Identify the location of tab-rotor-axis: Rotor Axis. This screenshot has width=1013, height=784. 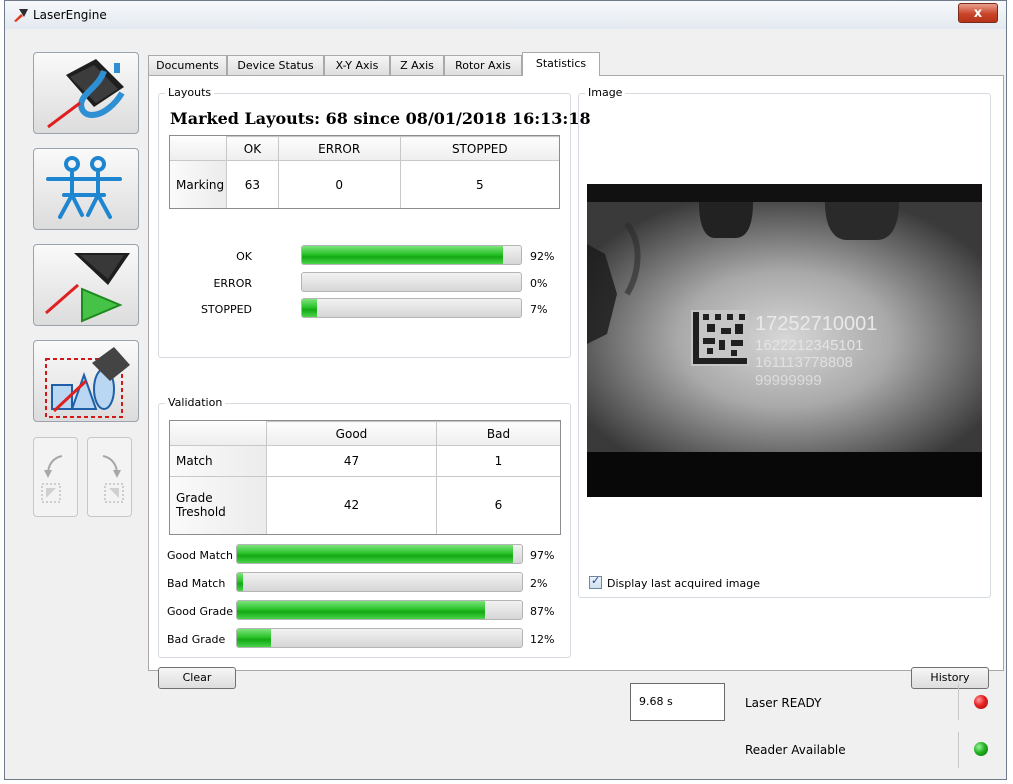
(483, 65).